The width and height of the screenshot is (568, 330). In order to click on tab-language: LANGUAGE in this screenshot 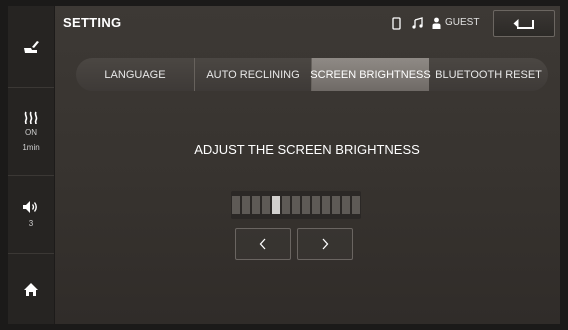, I will do `click(135, 74)`.